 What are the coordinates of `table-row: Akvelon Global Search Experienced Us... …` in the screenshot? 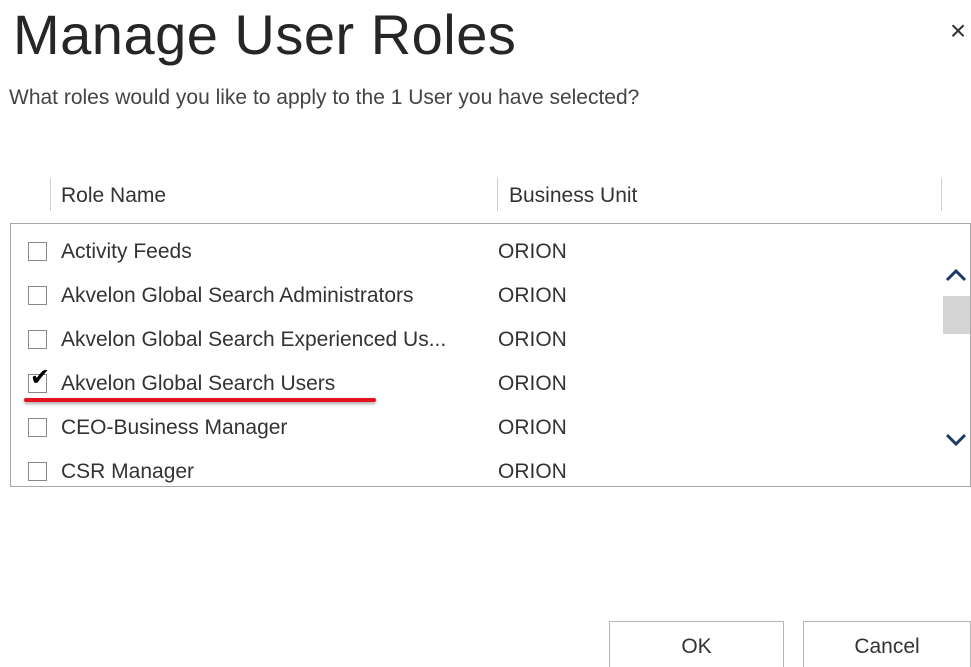 It's located at (475, 340).